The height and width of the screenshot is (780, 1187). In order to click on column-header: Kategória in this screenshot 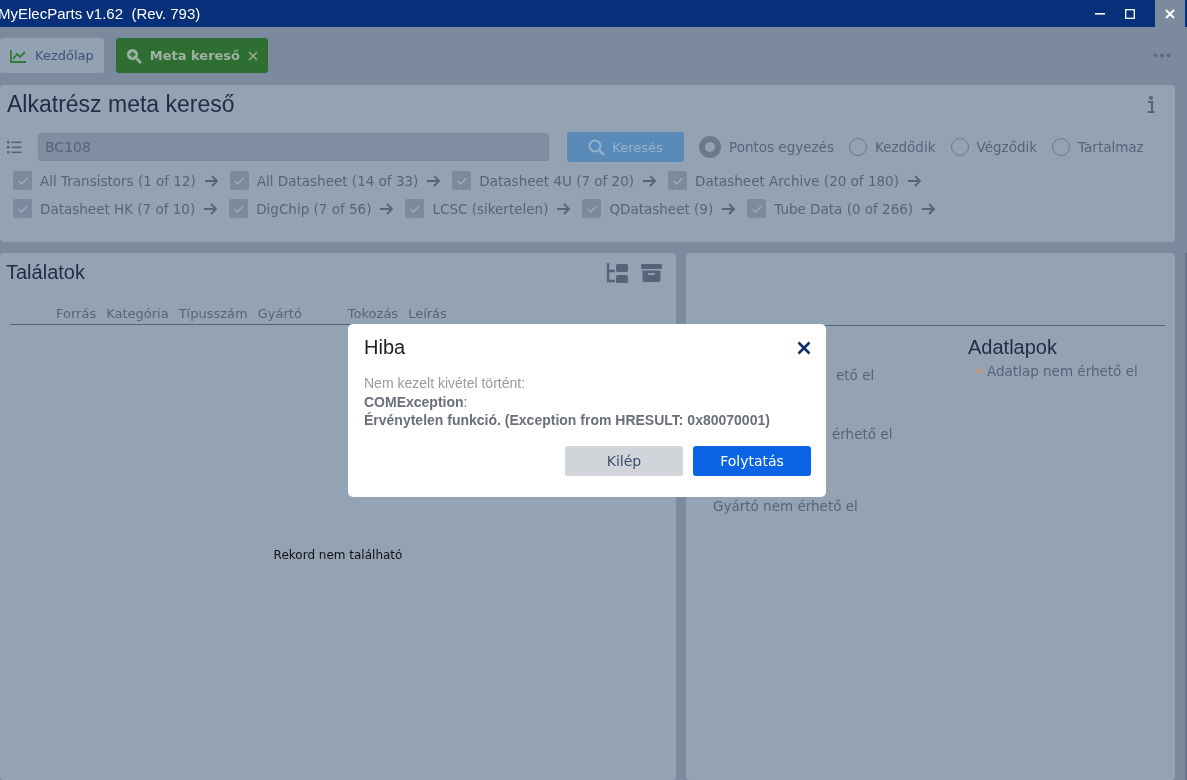, I will do `click(137, 314)`.